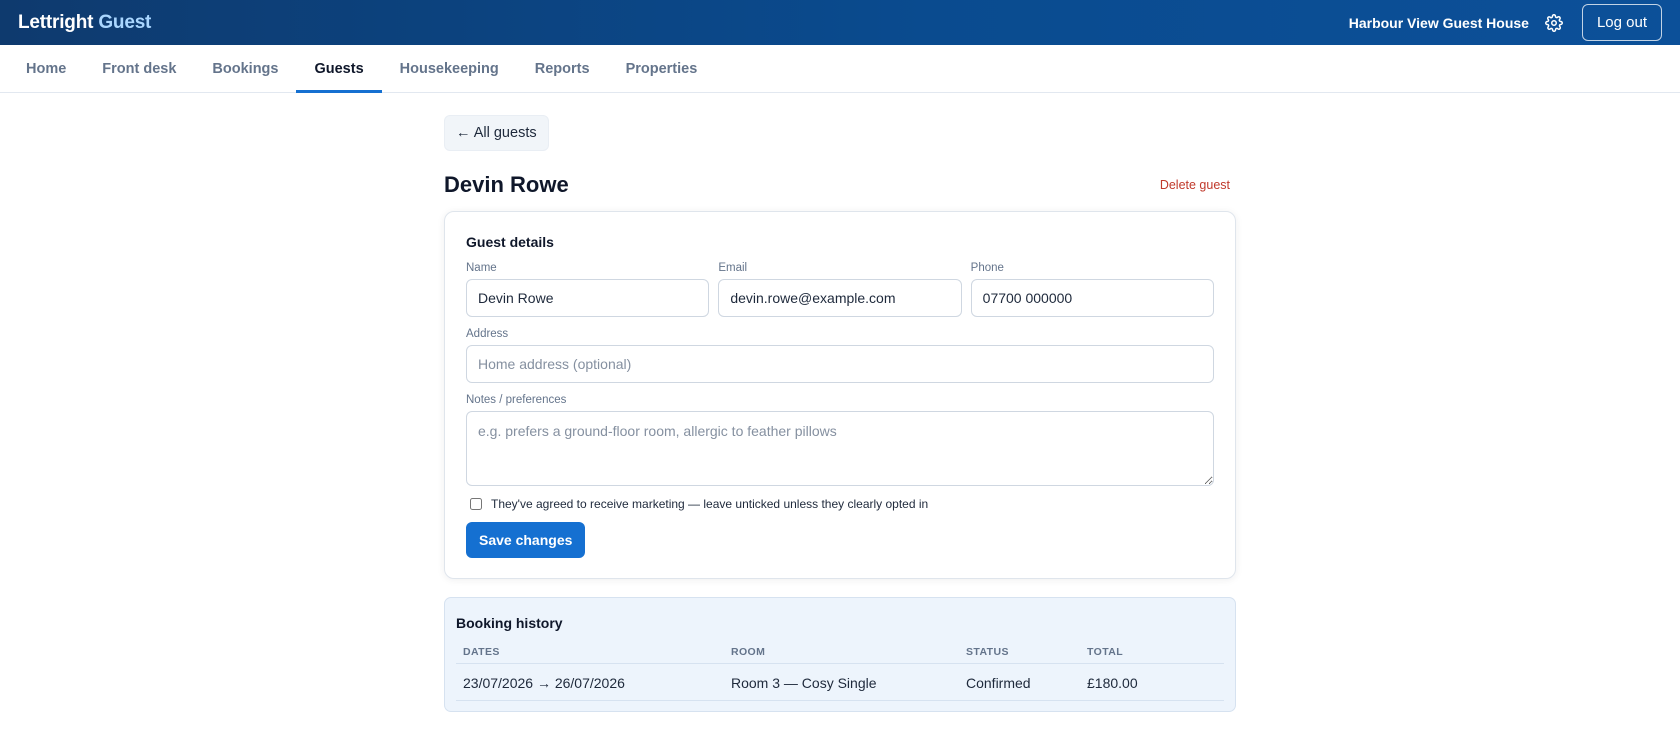  I want to click on tab-properties: Properties, so click(662, 68).